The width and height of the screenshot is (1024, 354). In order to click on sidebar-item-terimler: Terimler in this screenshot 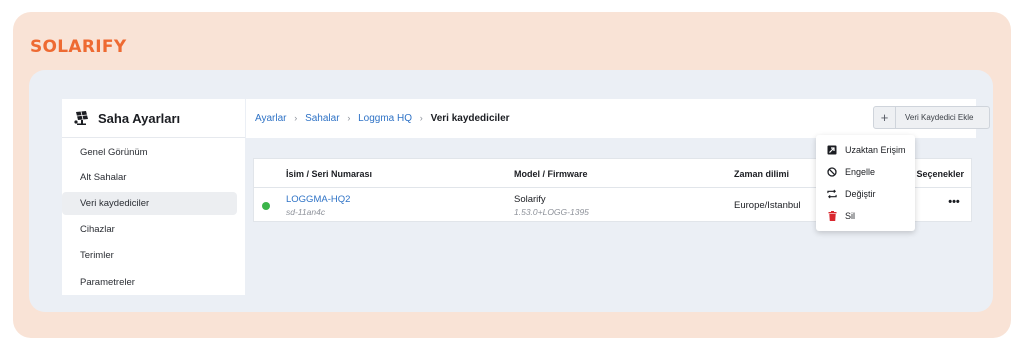, I will do `click(149, 255)`.